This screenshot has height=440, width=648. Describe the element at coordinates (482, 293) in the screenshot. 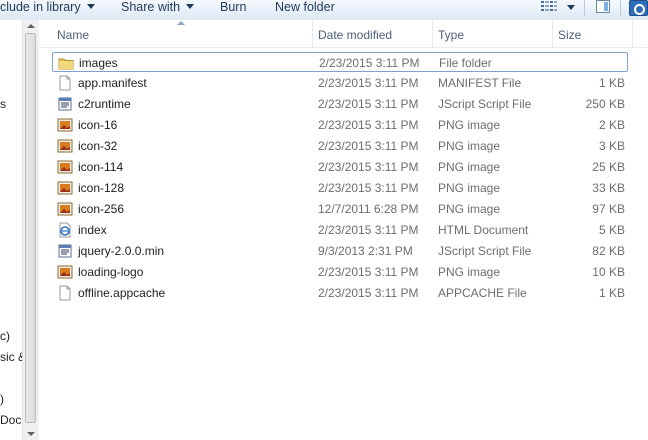

I see `file-type: APPCACHE File` at that location.